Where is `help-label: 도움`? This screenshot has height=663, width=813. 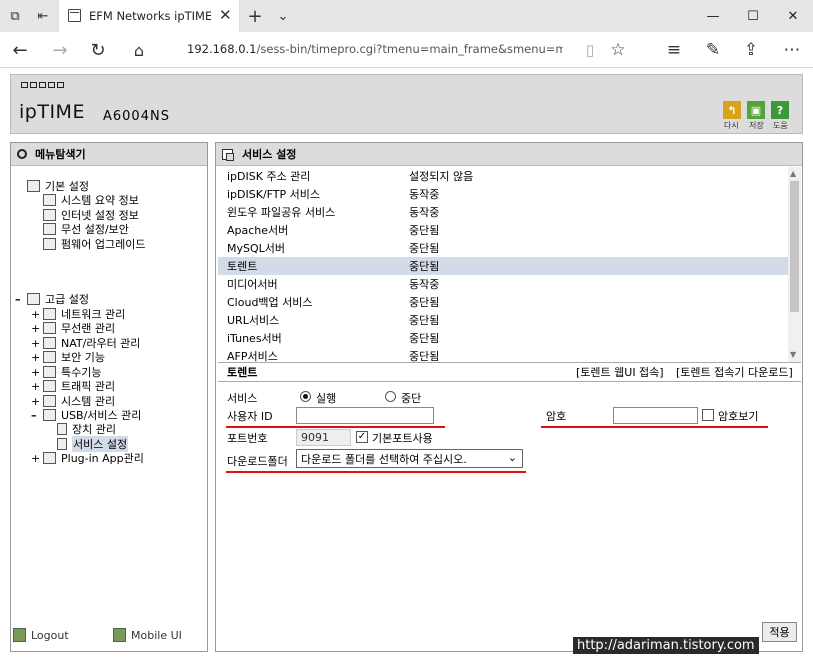 help-label: 도움 is located at coordinates (780, 125).